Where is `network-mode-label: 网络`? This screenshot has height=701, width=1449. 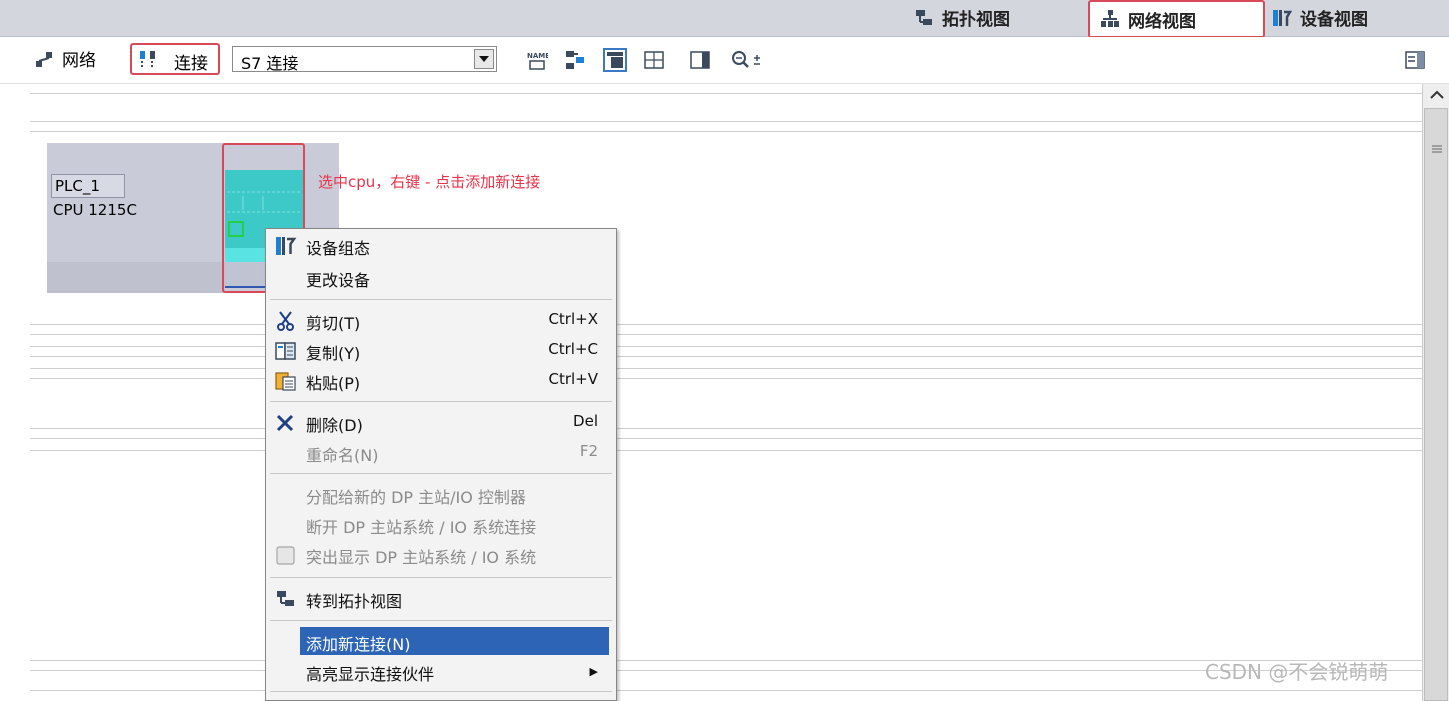
network-mode-label: 网络 is located at coordinates (79, 58).